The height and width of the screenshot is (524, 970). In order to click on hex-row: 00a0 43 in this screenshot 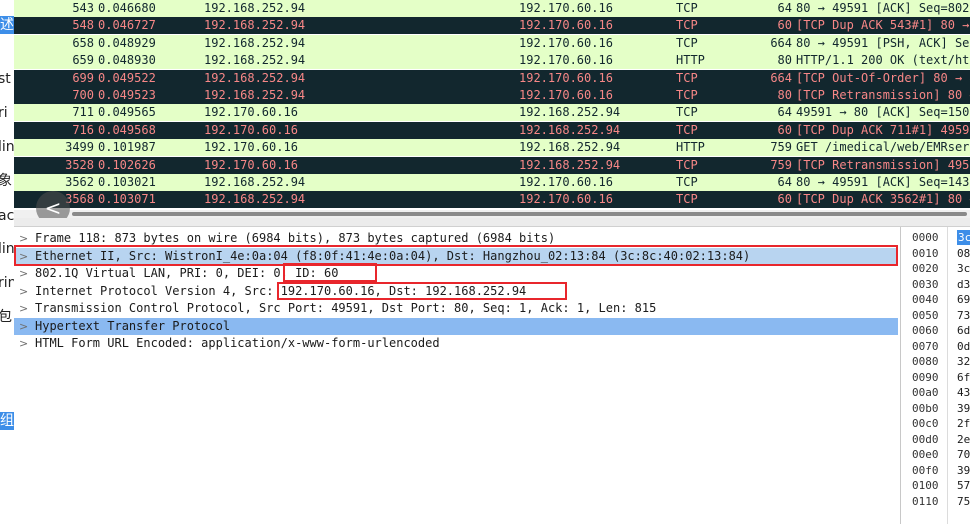, I will do `click(936, 392)`.